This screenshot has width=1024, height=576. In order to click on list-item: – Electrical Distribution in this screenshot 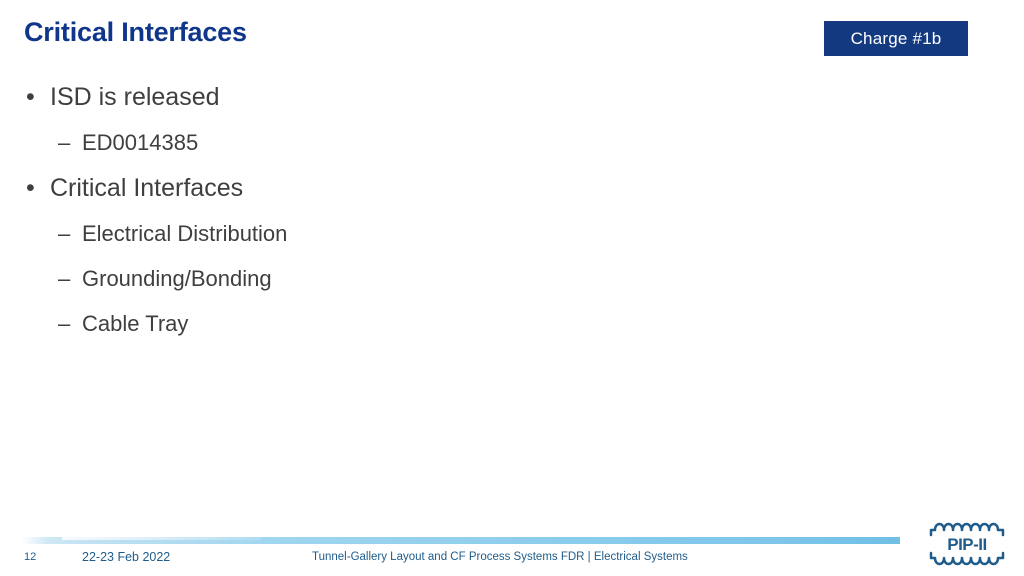, I will do `click(450, 233)`.